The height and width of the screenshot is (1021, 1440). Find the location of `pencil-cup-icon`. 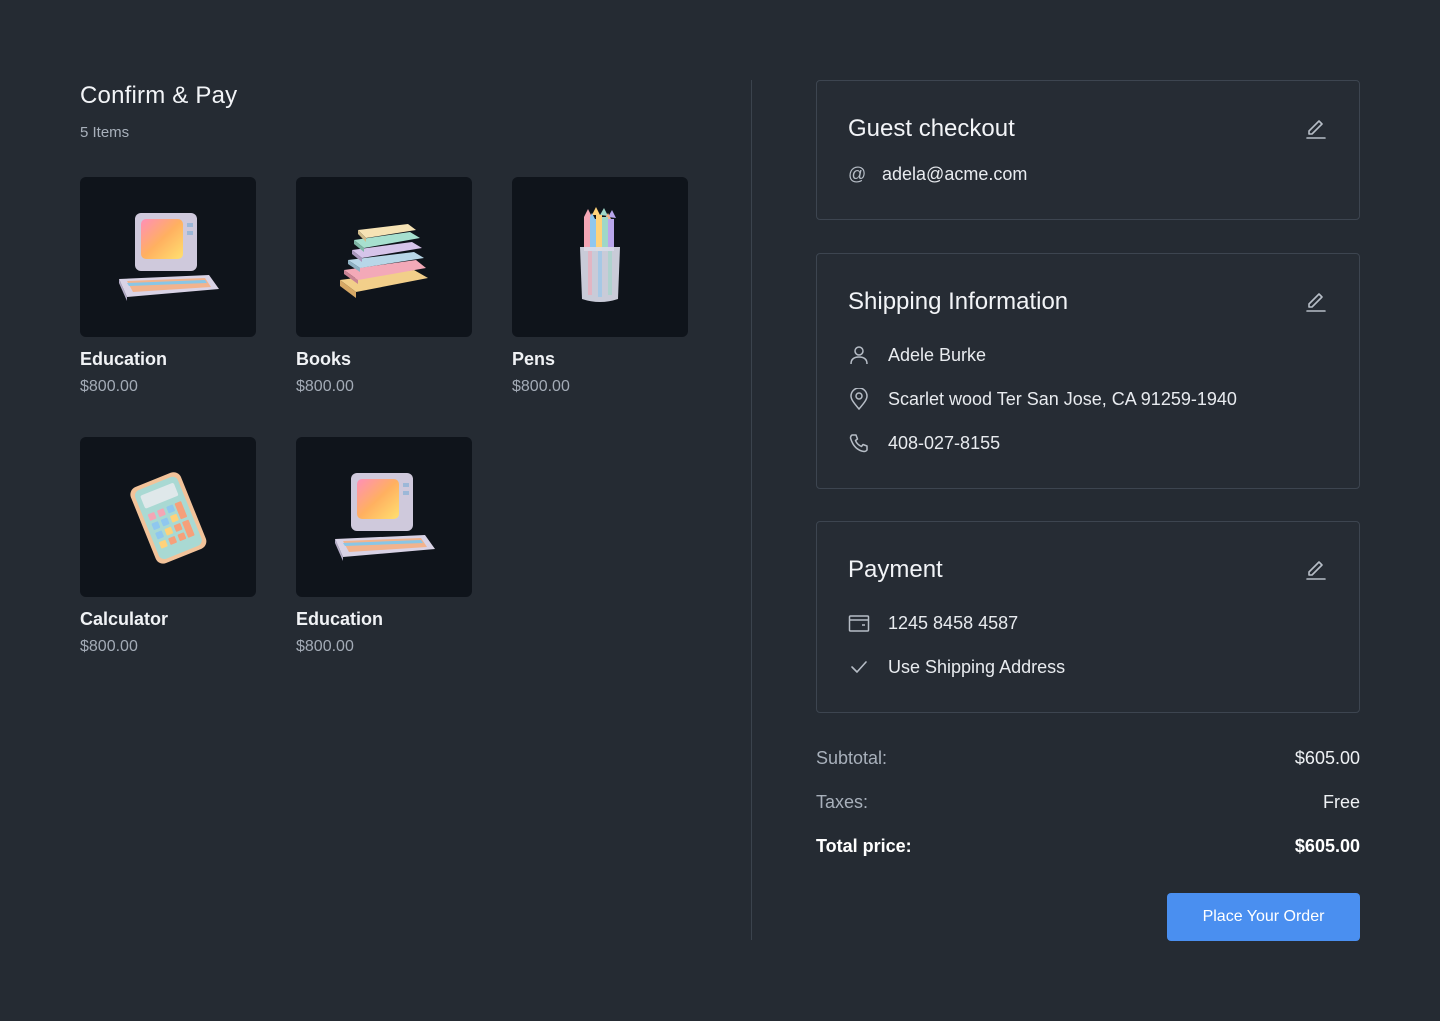

pencil-cup-icon is located at coordinates (600, 254).